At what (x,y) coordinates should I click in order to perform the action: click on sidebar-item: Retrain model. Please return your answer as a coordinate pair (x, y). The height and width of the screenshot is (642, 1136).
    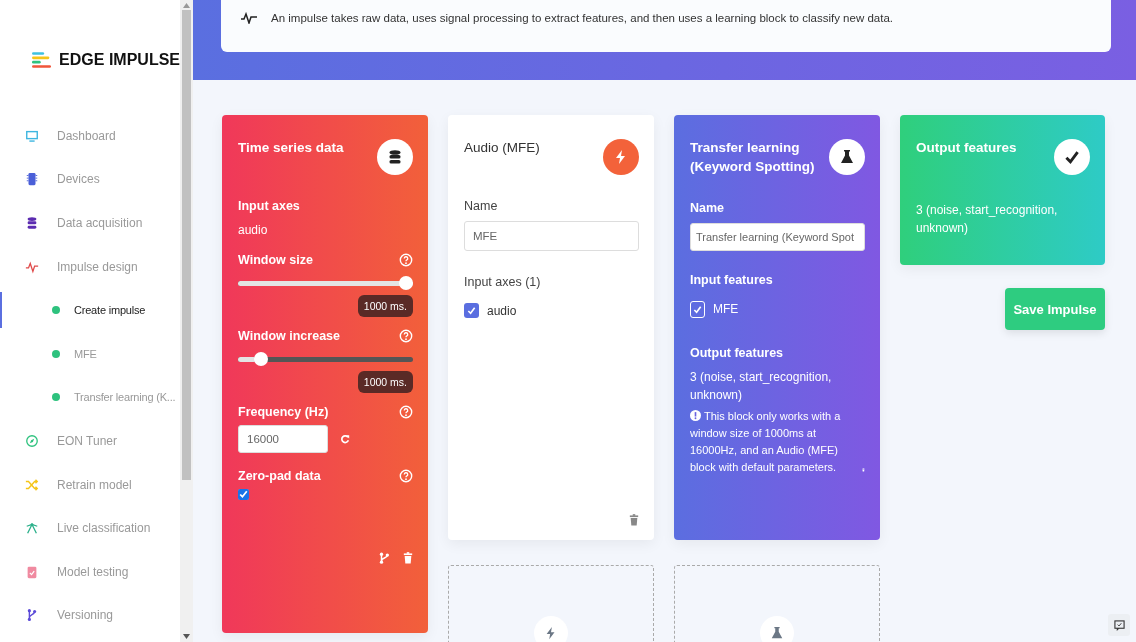
    Looking at the image, I should click on (90, 484).